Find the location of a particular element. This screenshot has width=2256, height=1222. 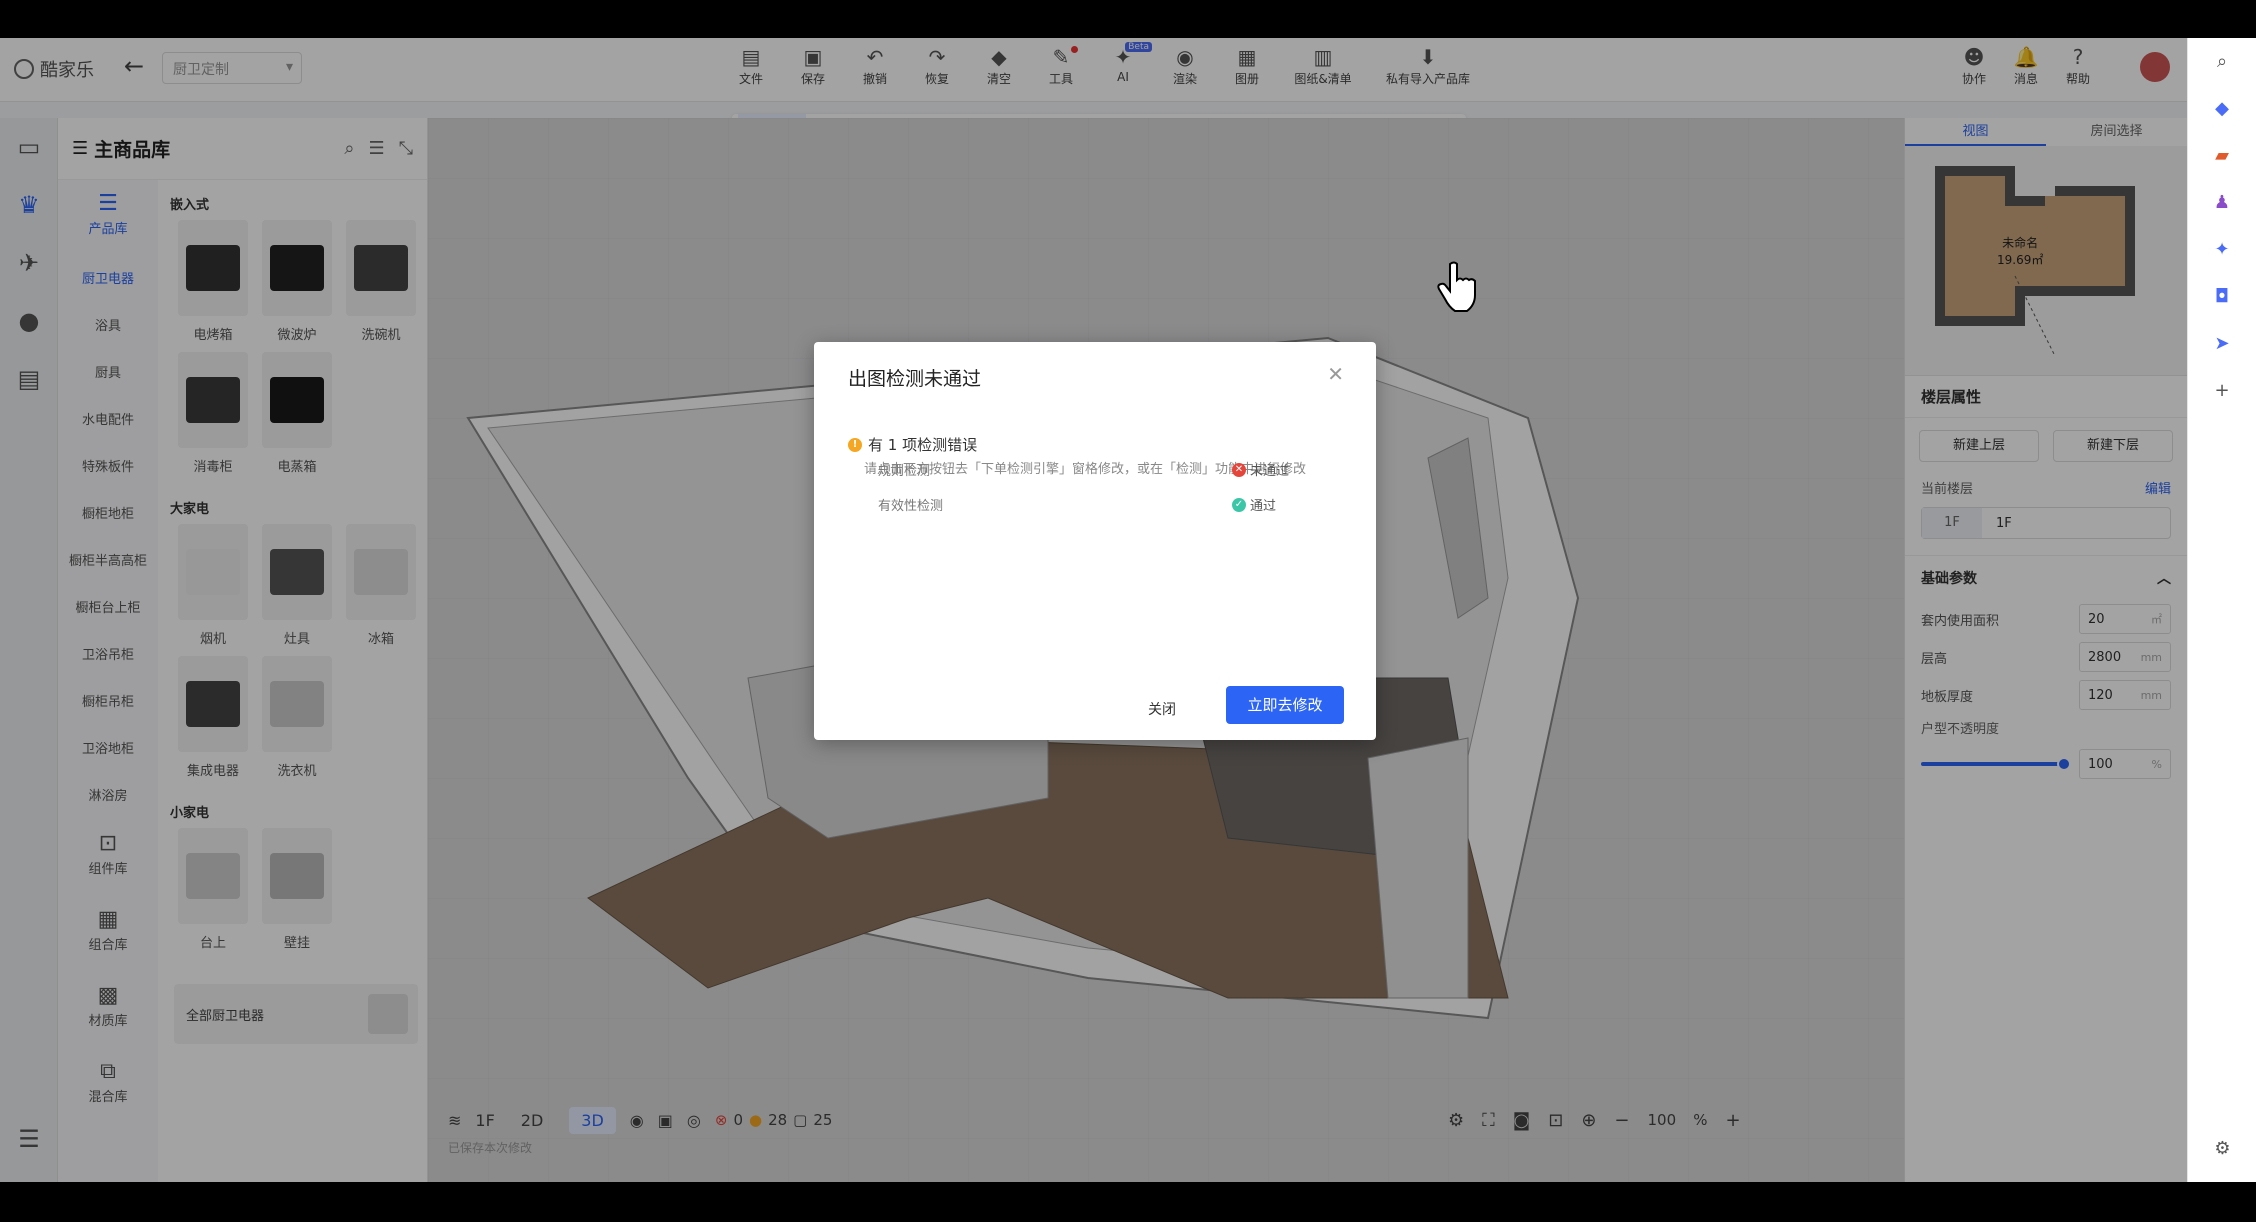

fail-icon: ✕ is located at coordinates (1239, 469).